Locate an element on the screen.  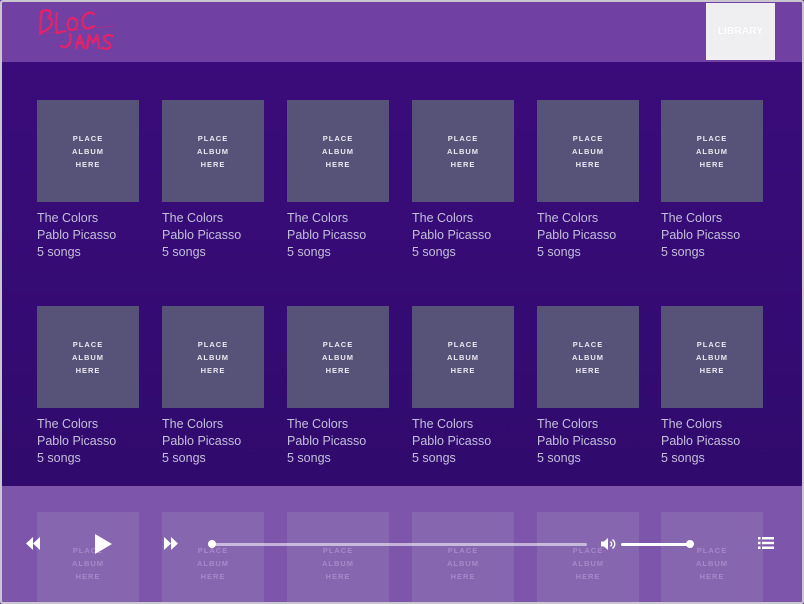
seek-bar is located at coordinates (399, 544).